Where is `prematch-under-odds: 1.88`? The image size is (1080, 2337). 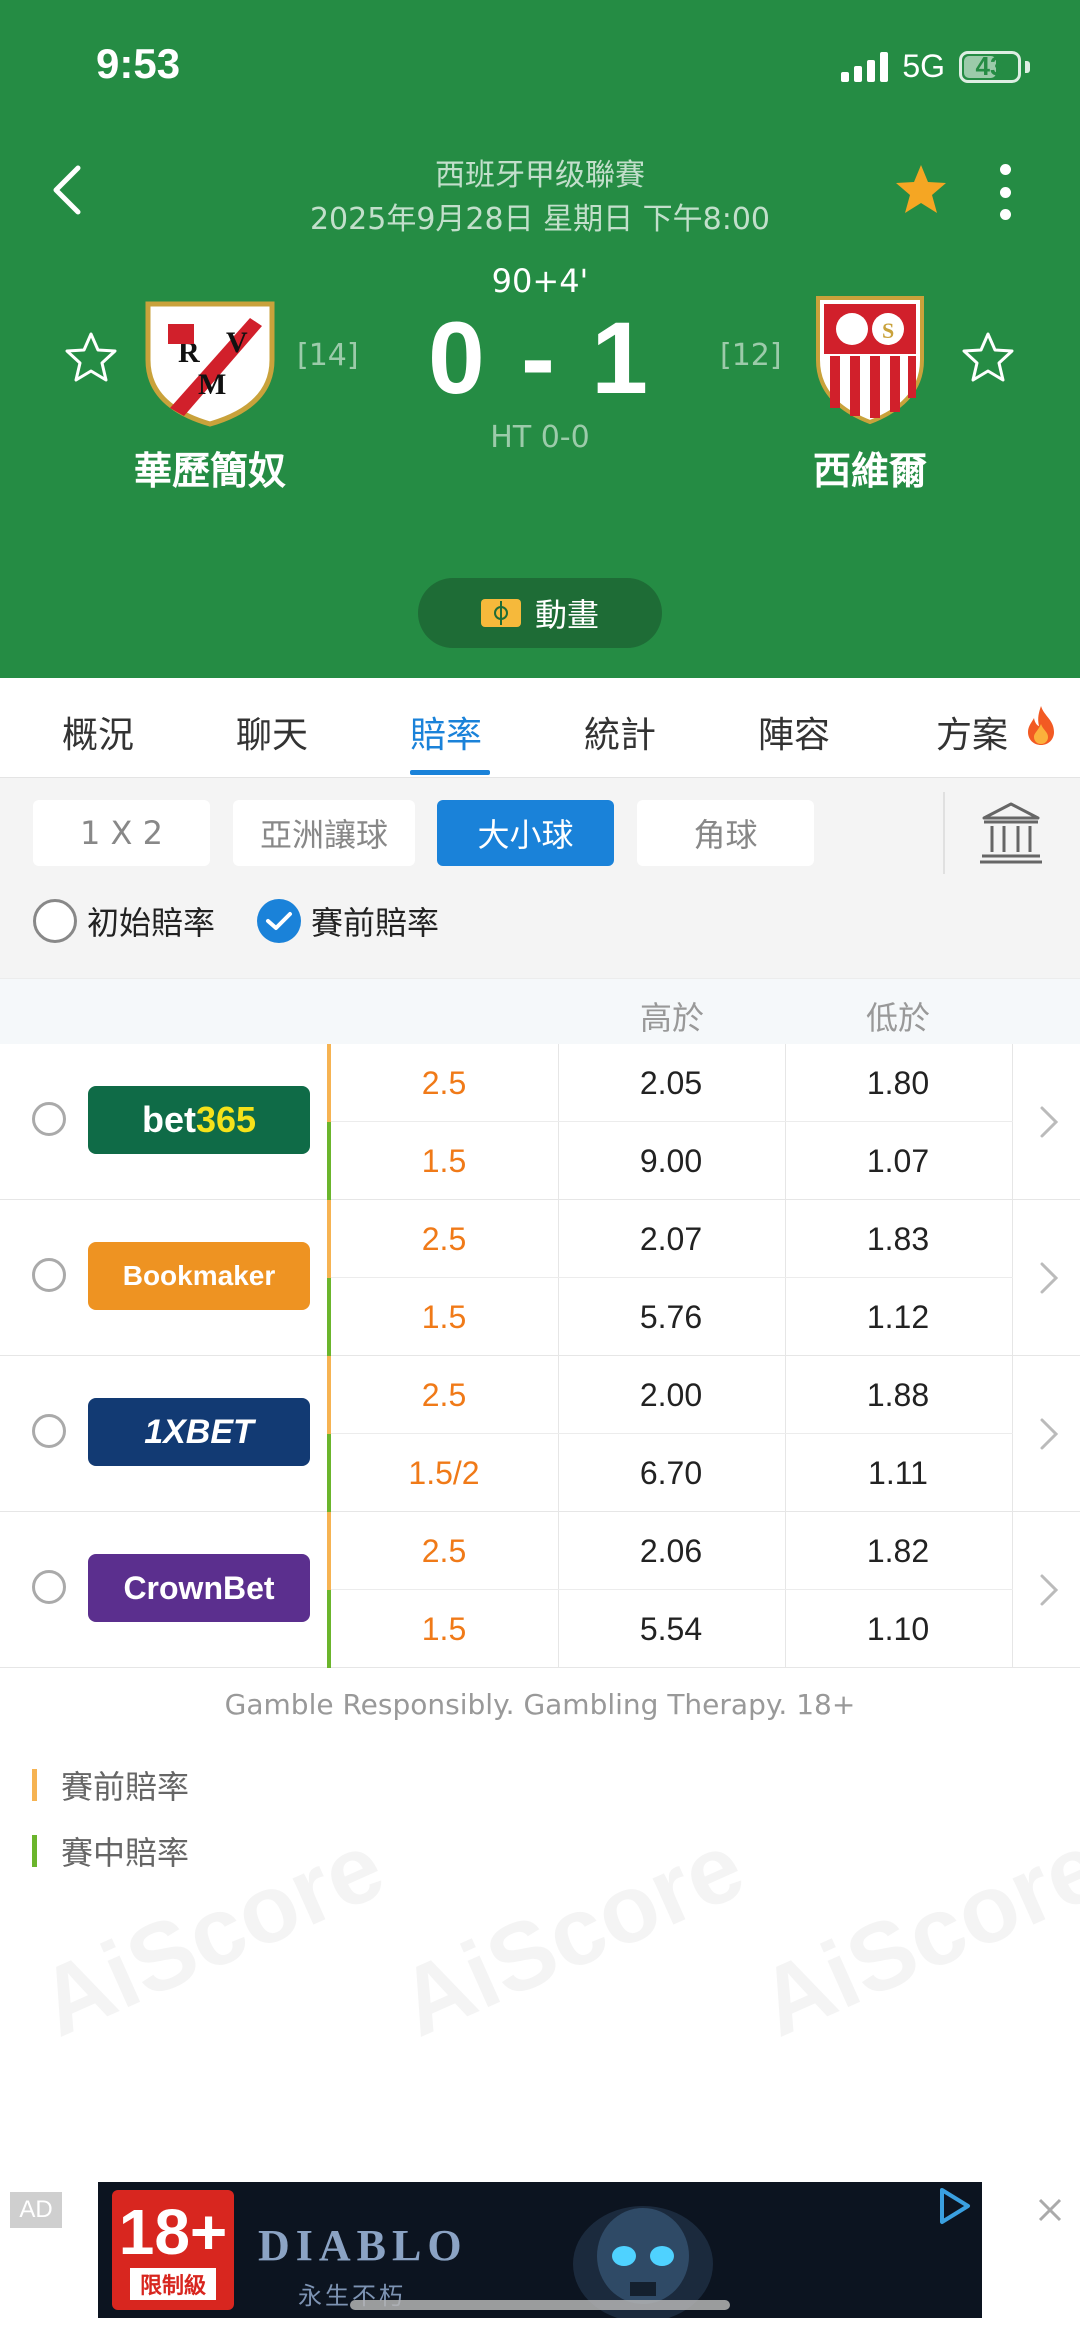
prematch-under-odds: 1.88 is located at coordinates (898, 1395).